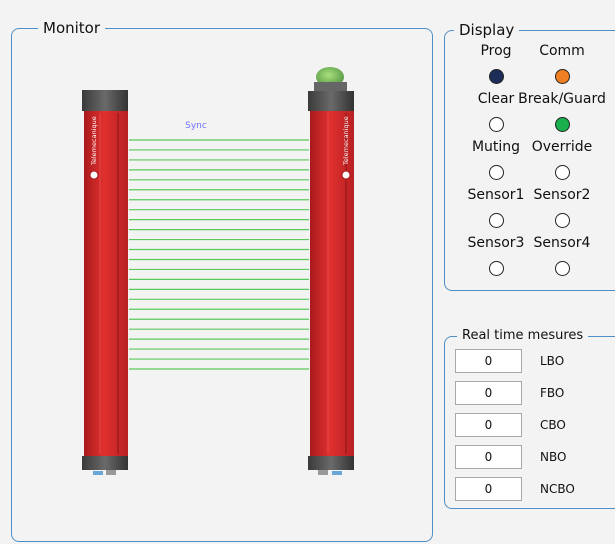 The height and width of the screenshot is (544, 615). What do you see at coordinates (496, 124) in the screenshot?
I see `indicator-led-clear` at bounding box center [496, 124].